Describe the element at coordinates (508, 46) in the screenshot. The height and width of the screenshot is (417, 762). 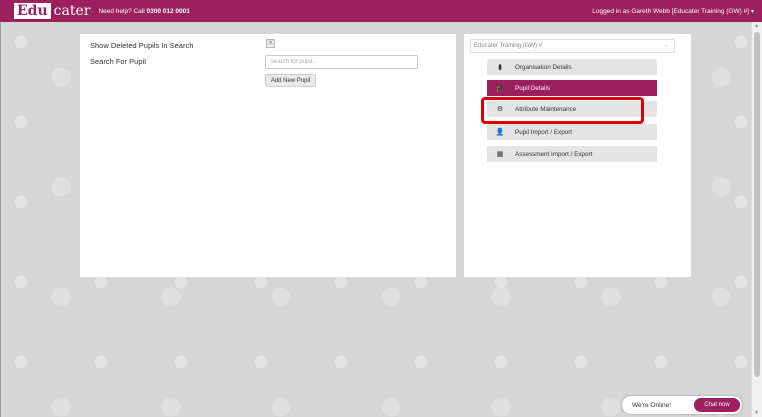
I see `school-select-value: Educater Training (GW) #` at that location.